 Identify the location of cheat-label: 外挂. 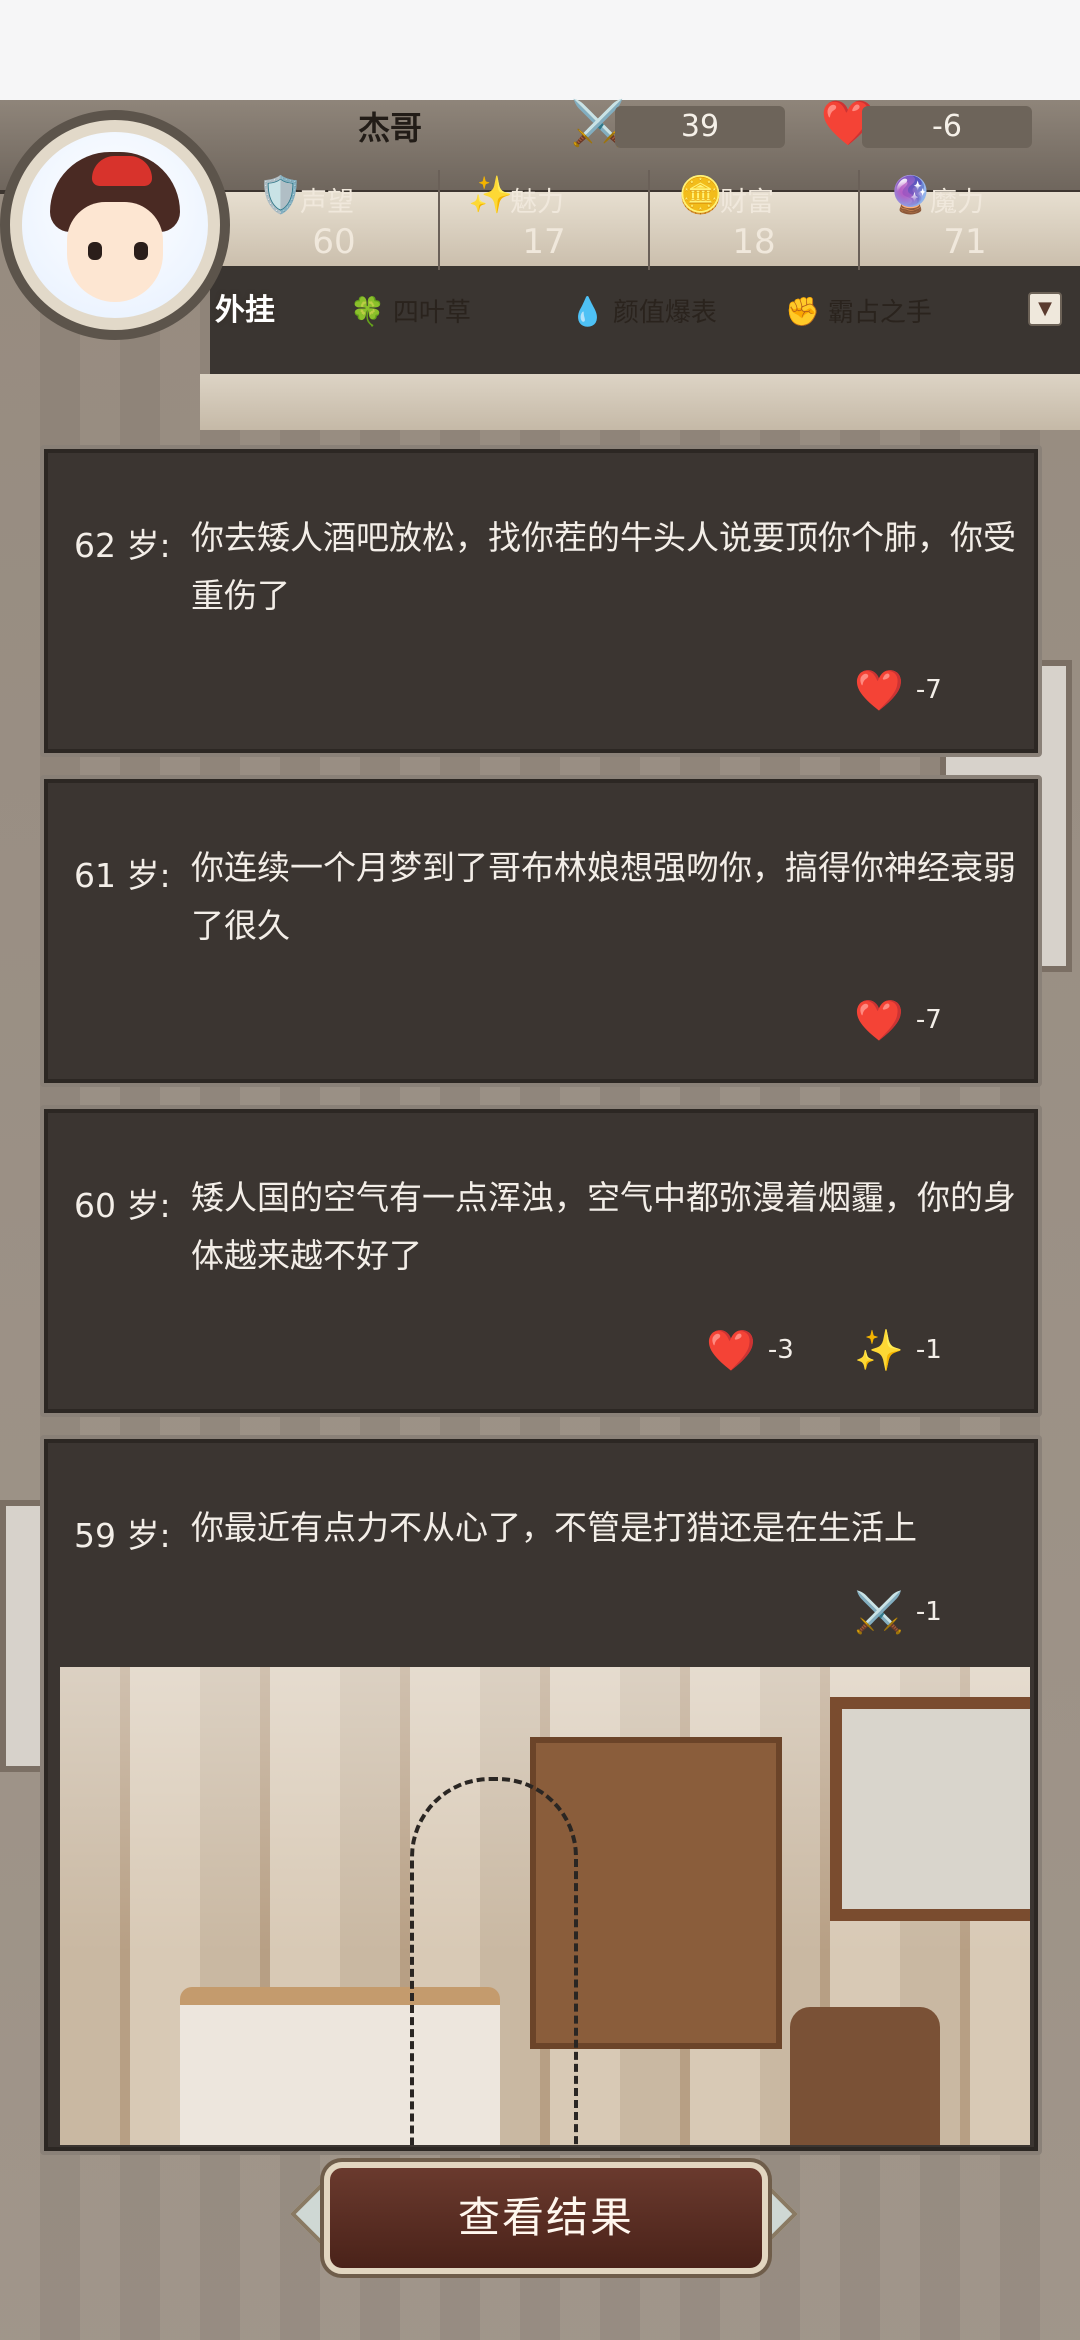
(245, 310).